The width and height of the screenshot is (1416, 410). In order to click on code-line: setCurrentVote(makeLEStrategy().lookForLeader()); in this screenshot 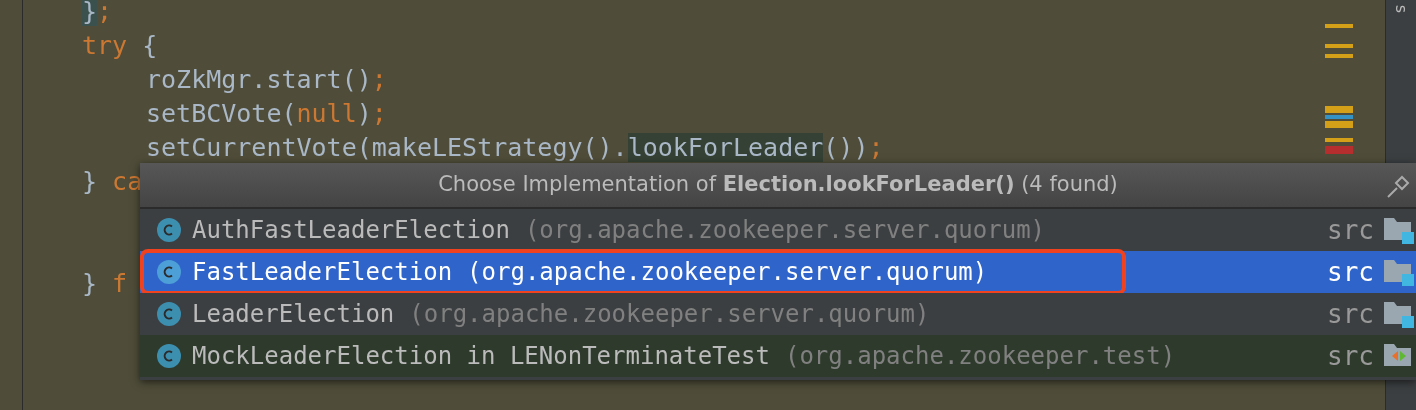, I will do `click(515, 147)`.